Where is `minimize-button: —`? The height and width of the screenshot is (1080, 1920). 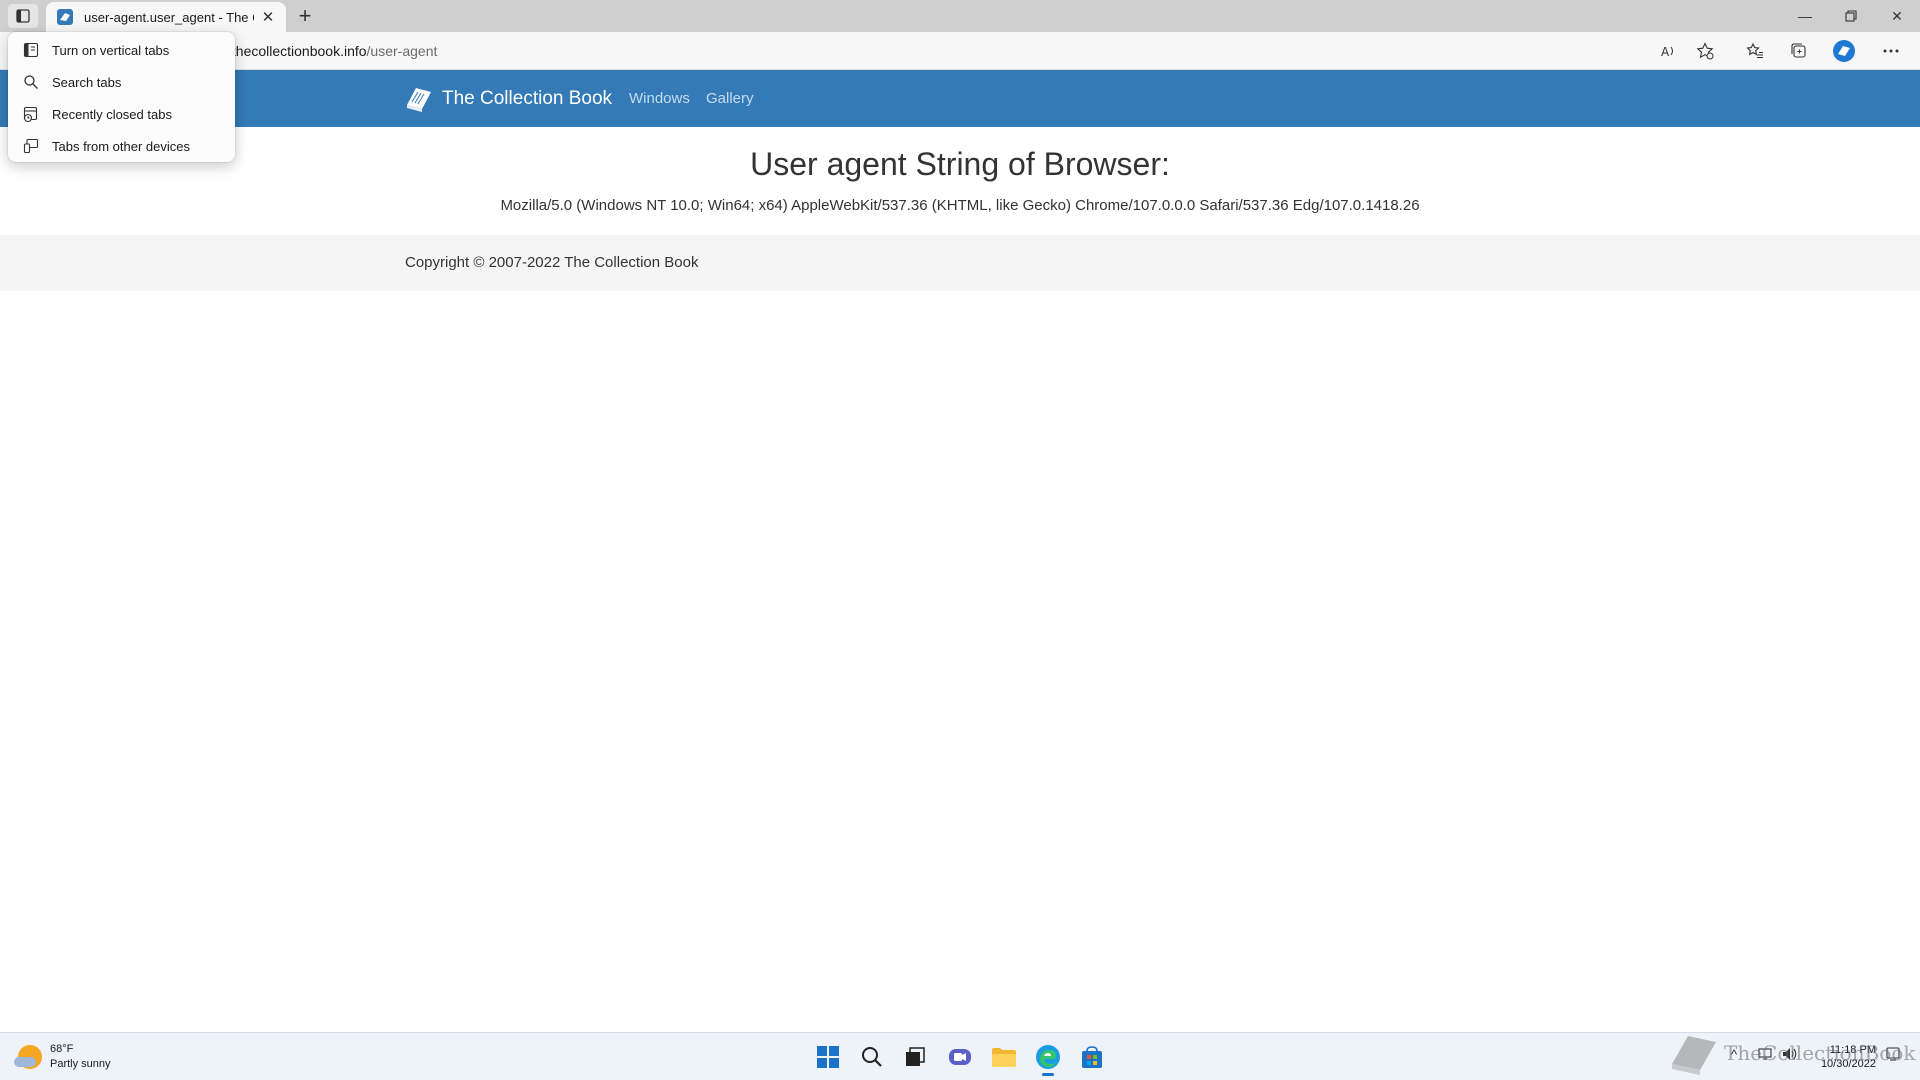
minimize-button: — is located at coordinates (1805, 16).